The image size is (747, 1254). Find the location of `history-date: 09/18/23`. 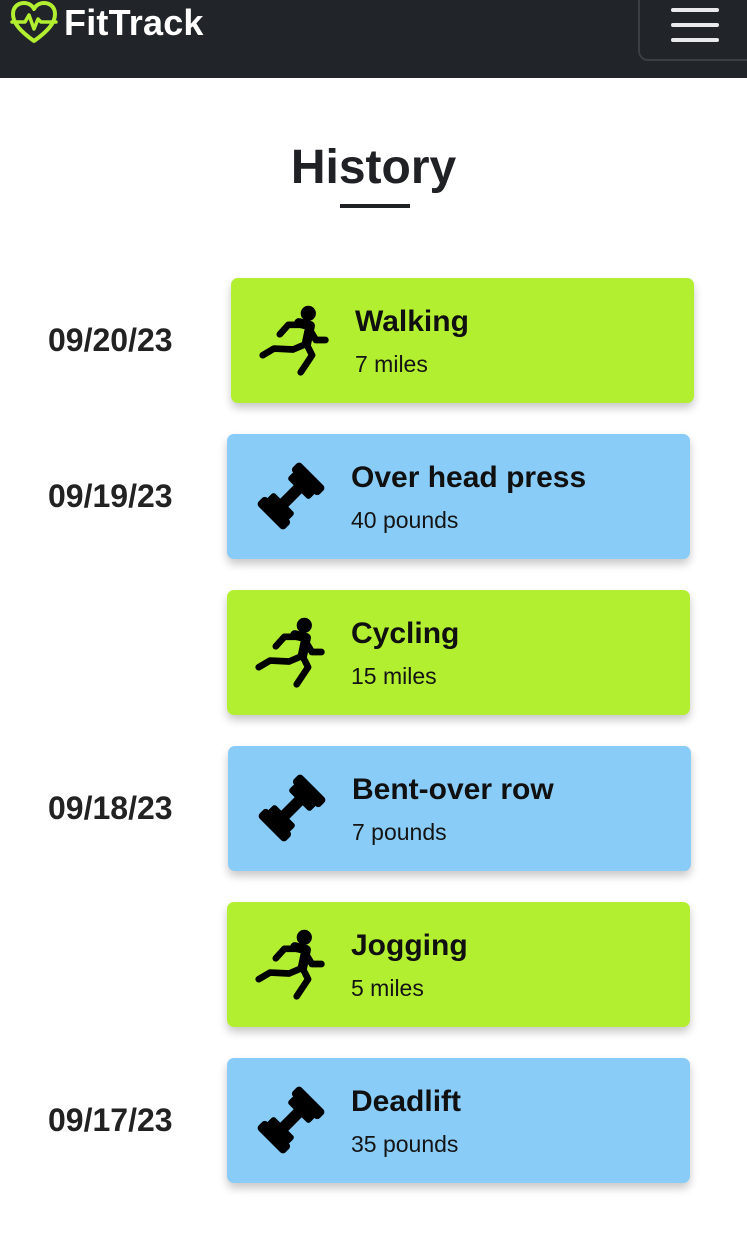

history-date: 09/18/23 is located at coordinates (110, 808).